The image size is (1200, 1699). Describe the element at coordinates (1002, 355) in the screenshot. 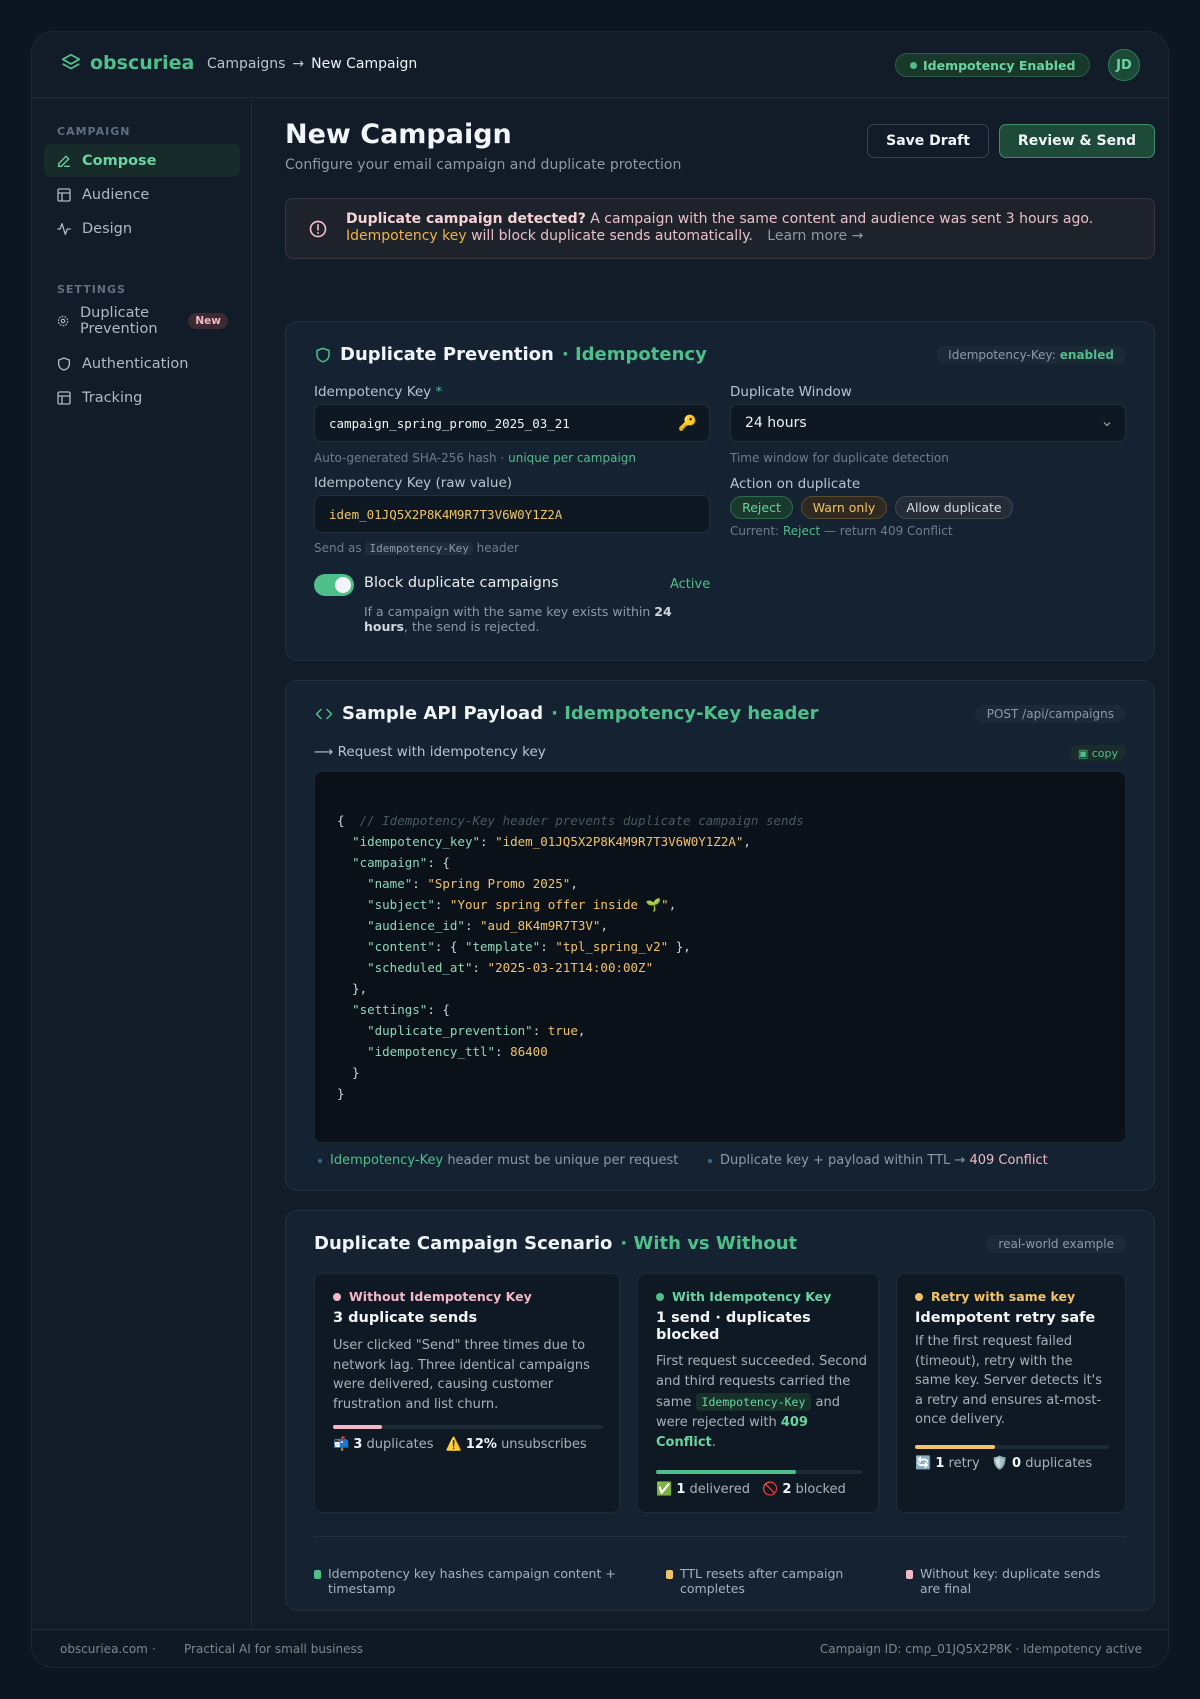

I see `pill-label: Idempotency-Key:` at that location.